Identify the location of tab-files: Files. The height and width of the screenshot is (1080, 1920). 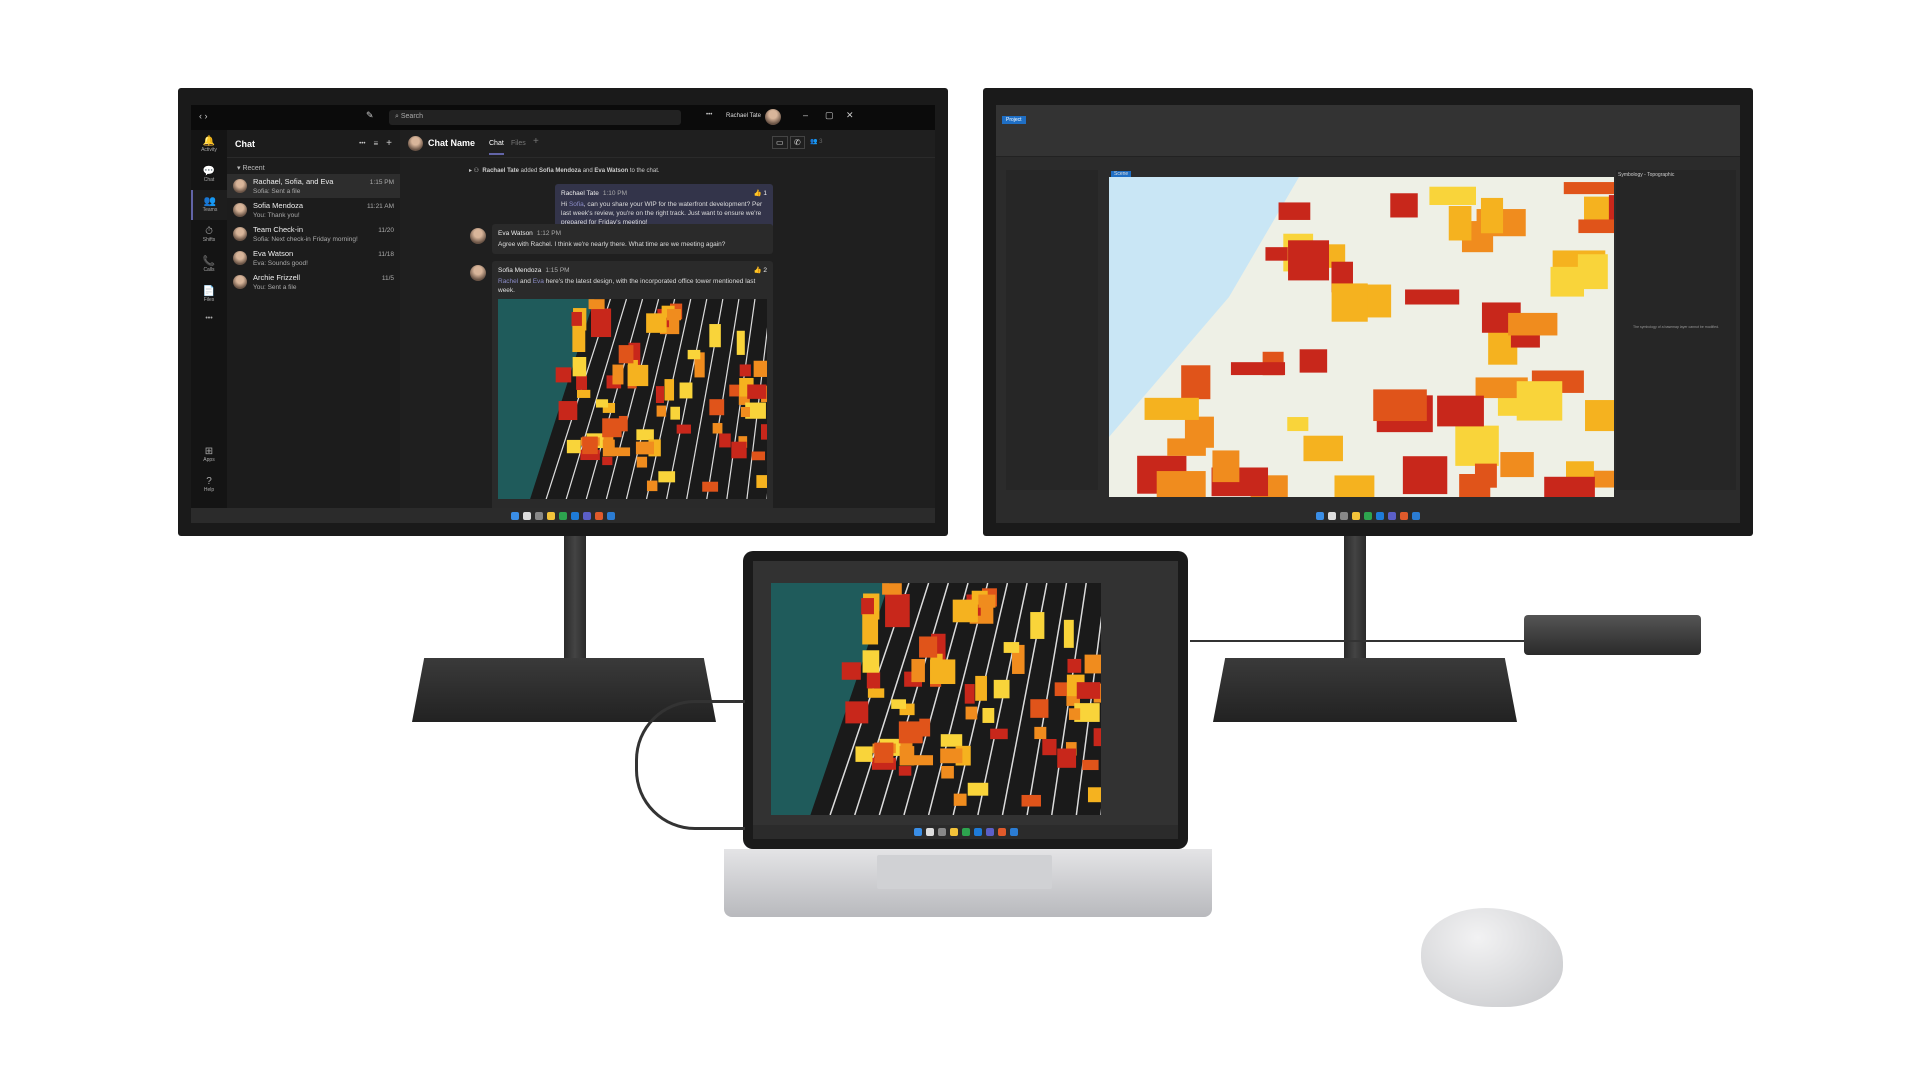
(518, 143).